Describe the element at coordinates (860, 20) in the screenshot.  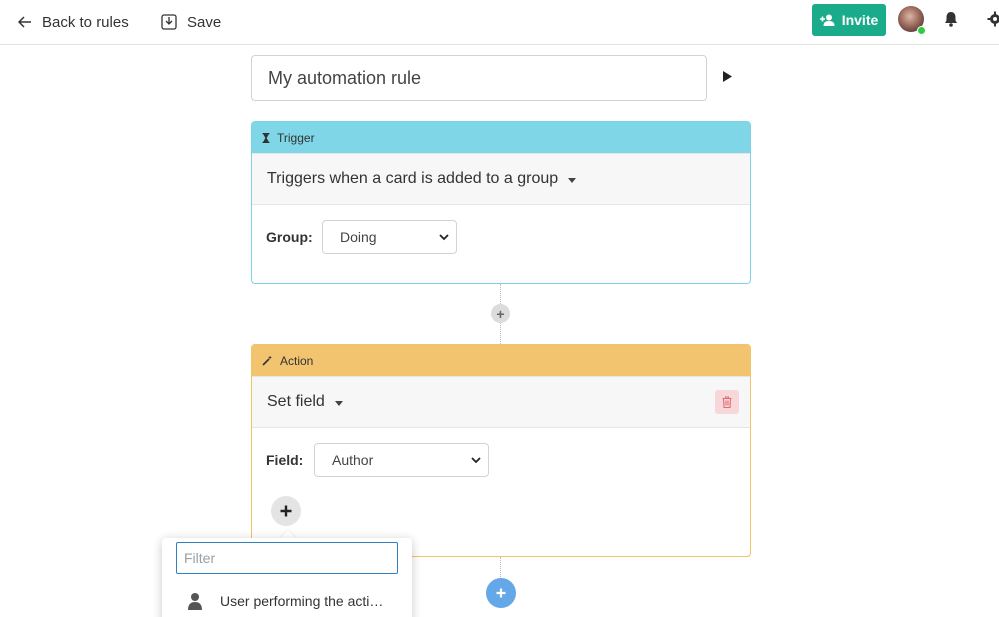
I see `invite-label: Invite` at that location.